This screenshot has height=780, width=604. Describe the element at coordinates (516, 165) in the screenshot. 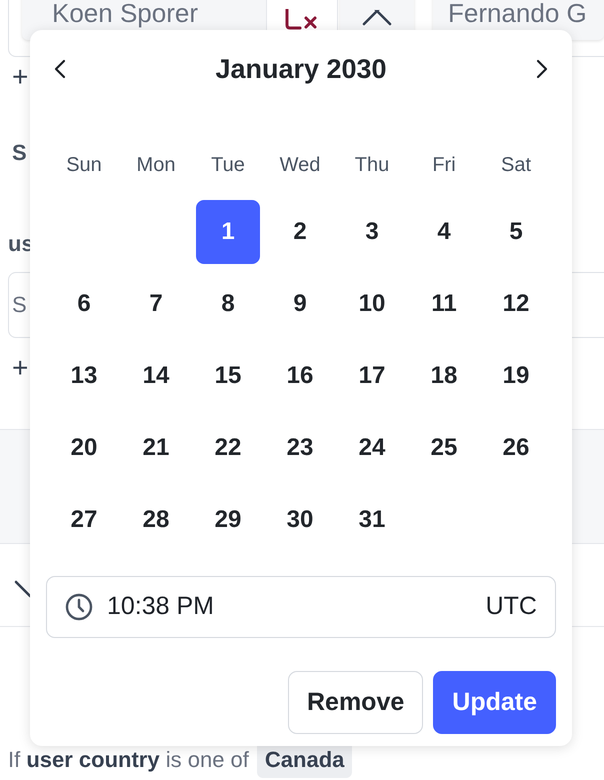

I see `weekday-label: Sat` at that location.